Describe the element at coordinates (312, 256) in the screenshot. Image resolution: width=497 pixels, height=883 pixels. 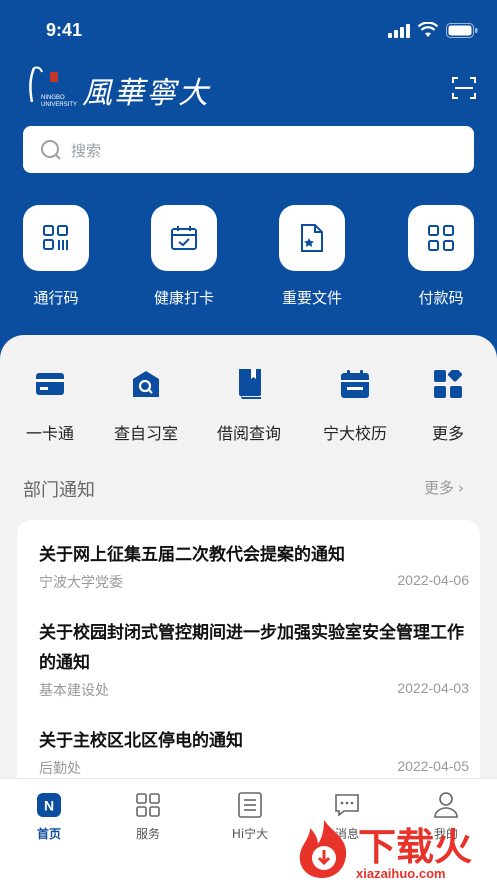
I see `quick-action-important-files: 重要文件` at that location.